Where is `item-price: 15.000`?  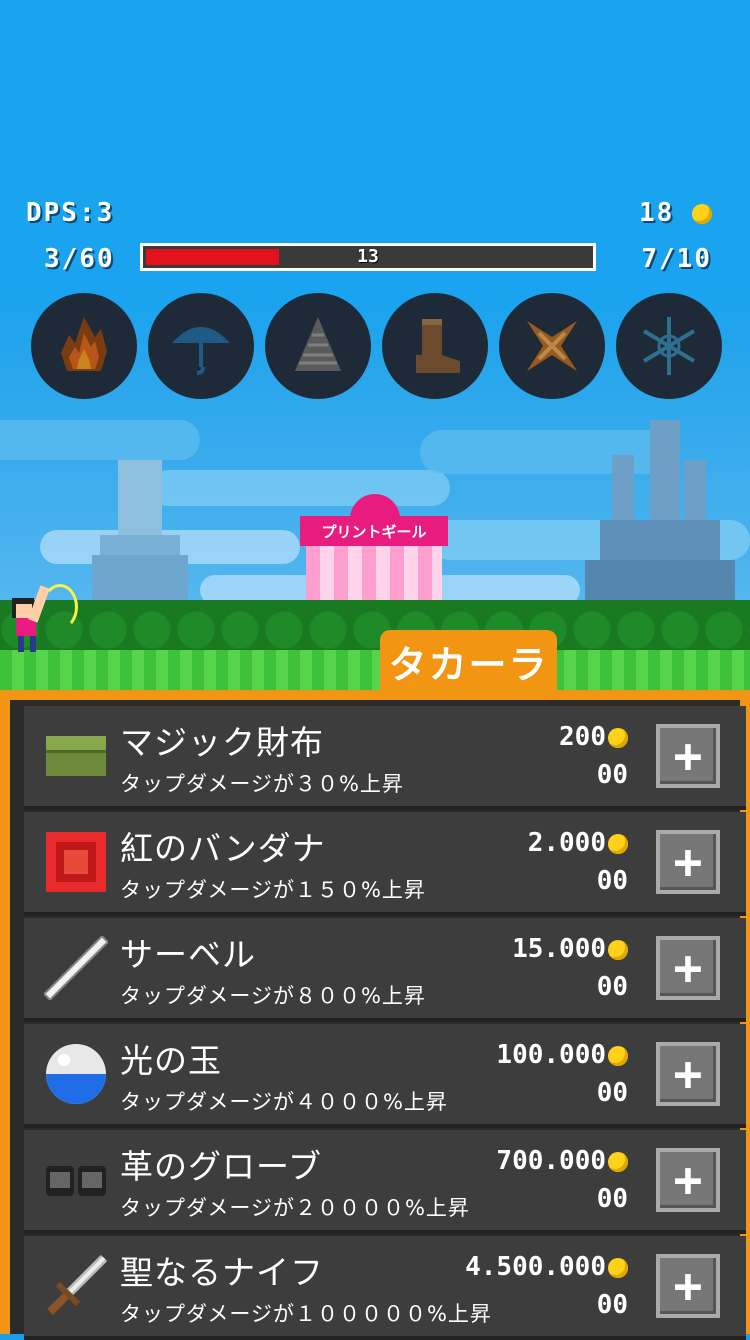
item-price: 15.000 is located at coordinates (570, 949).